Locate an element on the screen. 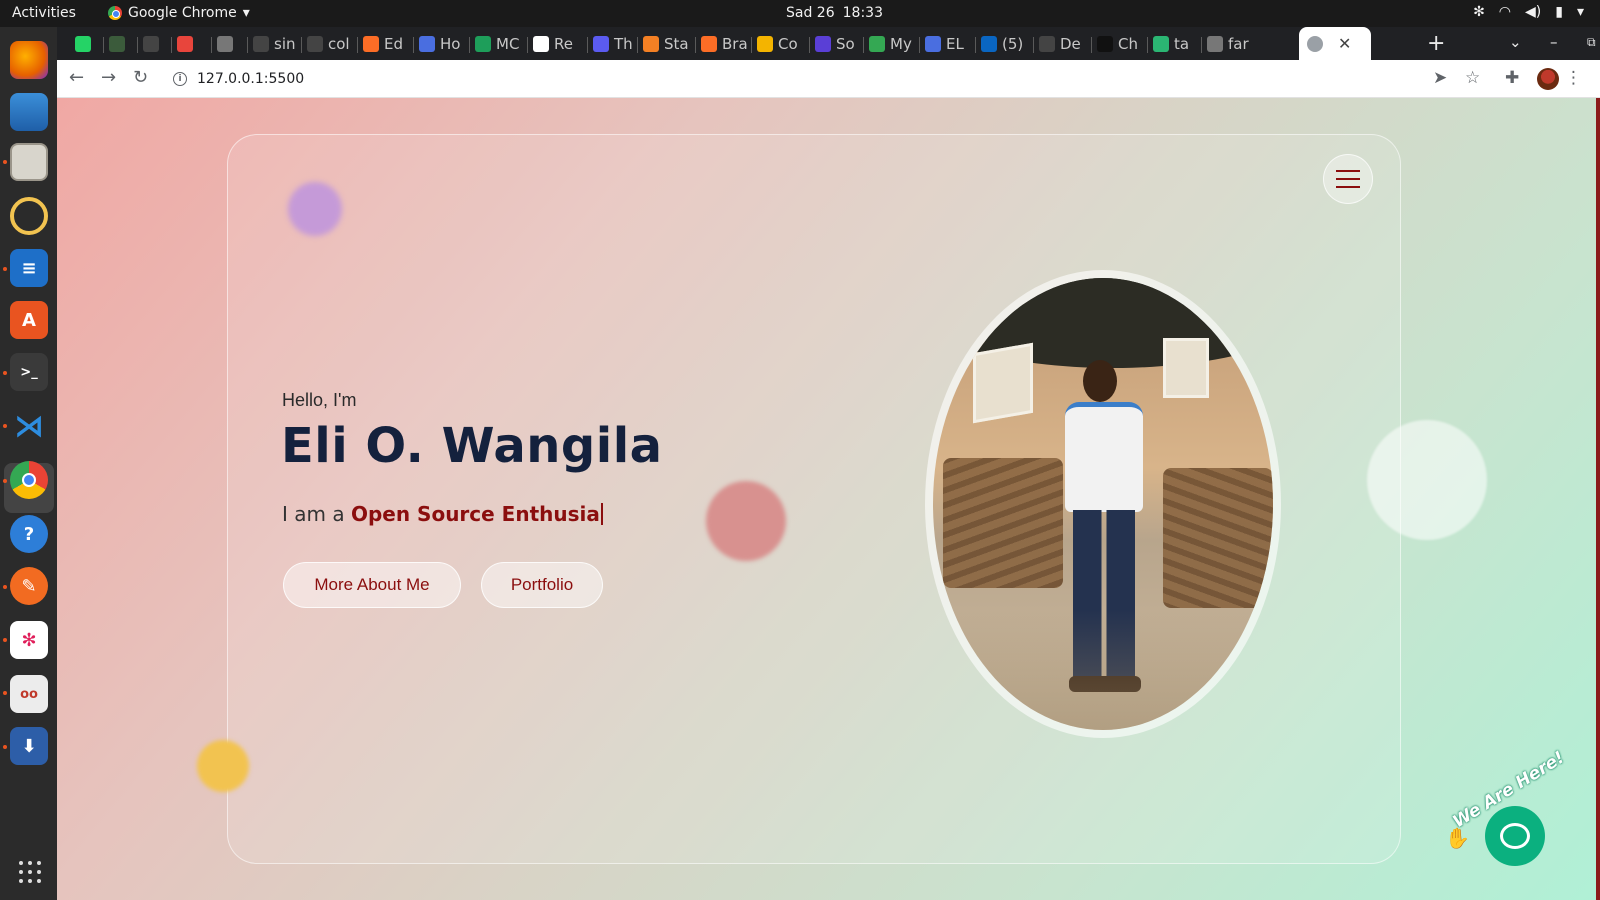 The image size is (1600, 900). files-icon is located at coordinates (29, 162).